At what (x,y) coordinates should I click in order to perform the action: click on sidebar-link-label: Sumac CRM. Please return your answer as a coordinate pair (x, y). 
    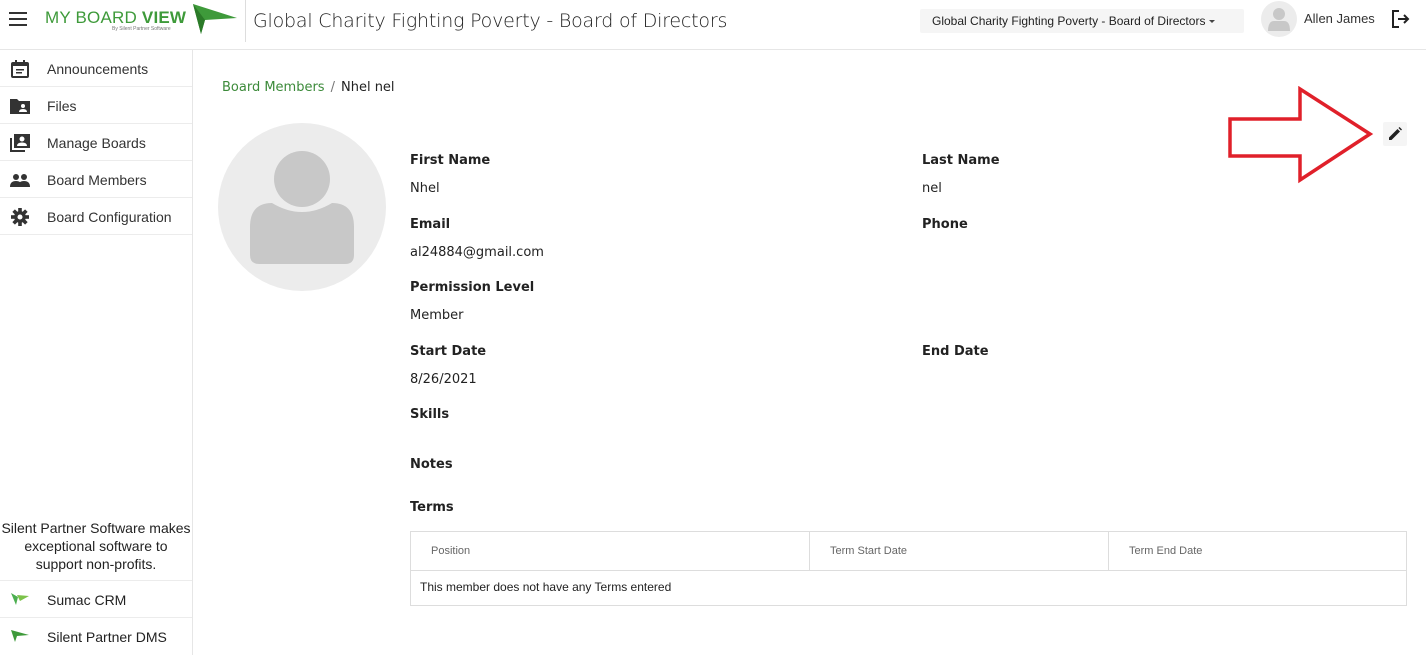
    Looking at the image, I should click on (87, 600).